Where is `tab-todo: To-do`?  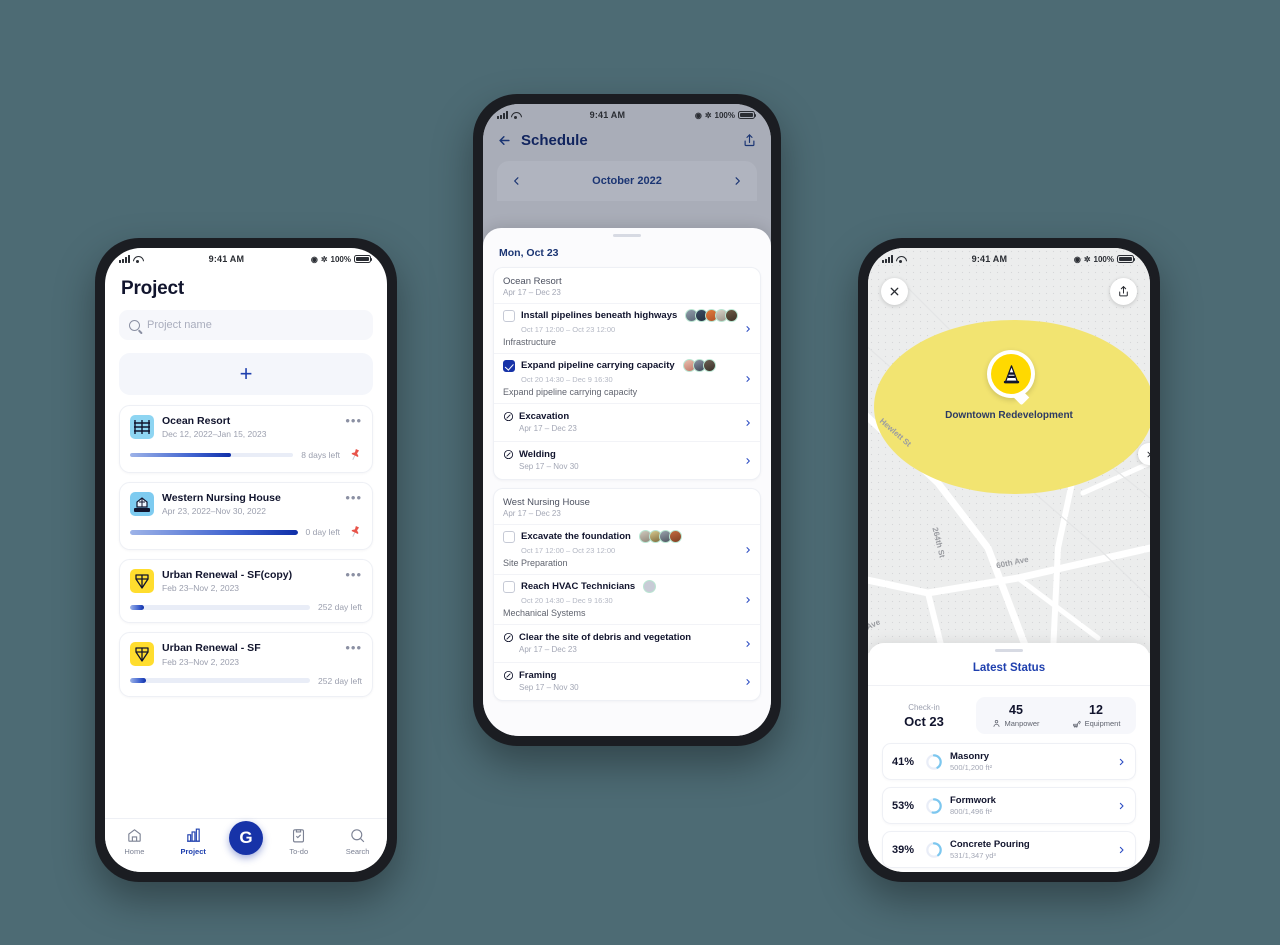 tab-todo: To-do is located at coordinates (299, 841).